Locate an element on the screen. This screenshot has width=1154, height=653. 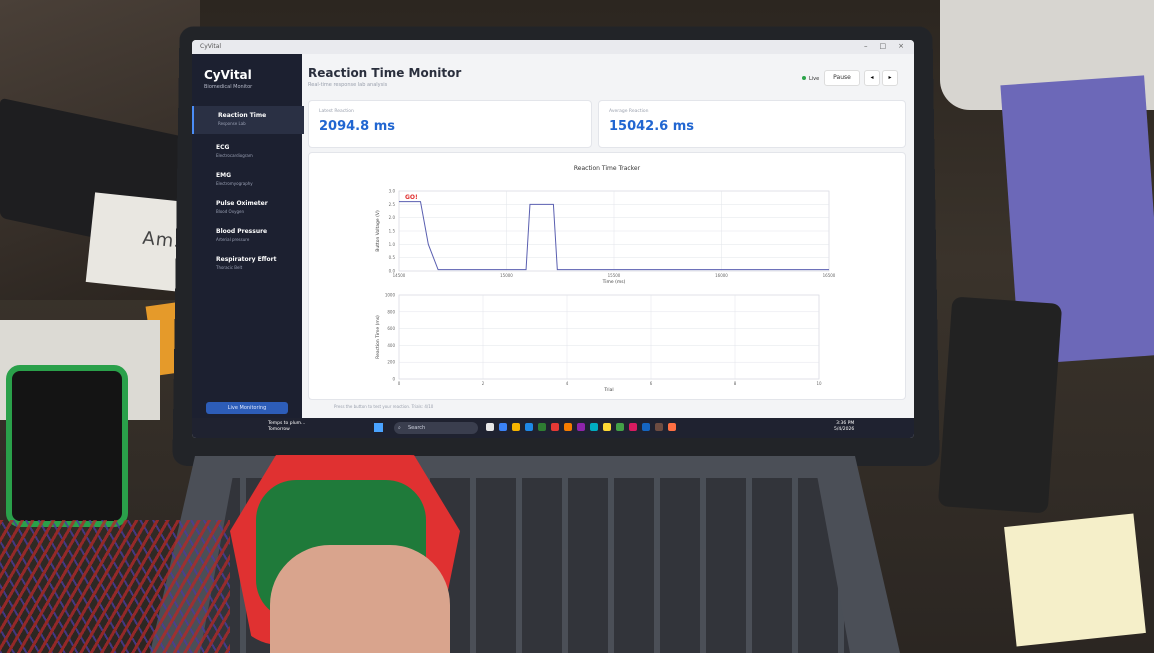
sidebar-item-respiratory-effort: Respiratory Effort Thoracic Belt is located at coordinates (247, 264).